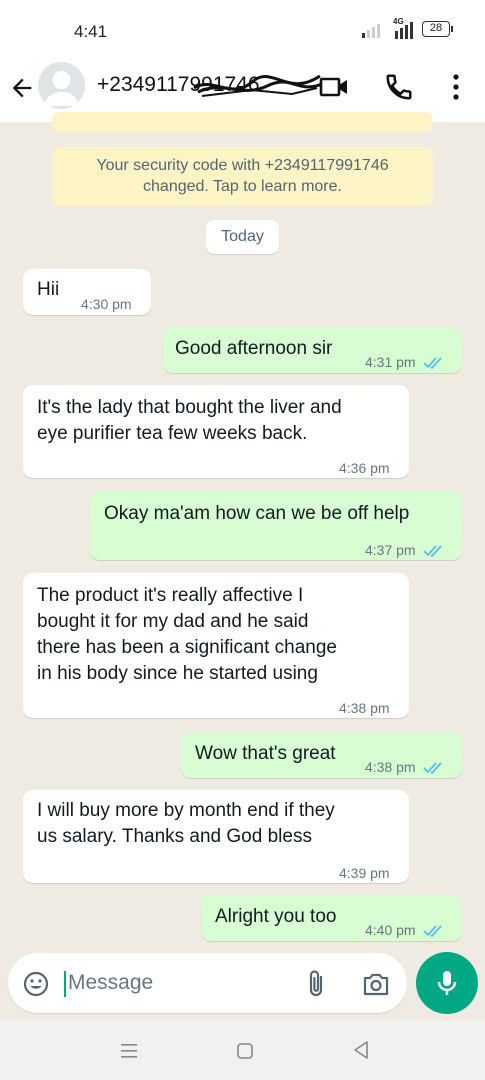 This screenshot has height=1080, width=485. Describe the element at coordinates (170, 595) in the screenshot. I see `message-text: The product it's really affective I` at that location.